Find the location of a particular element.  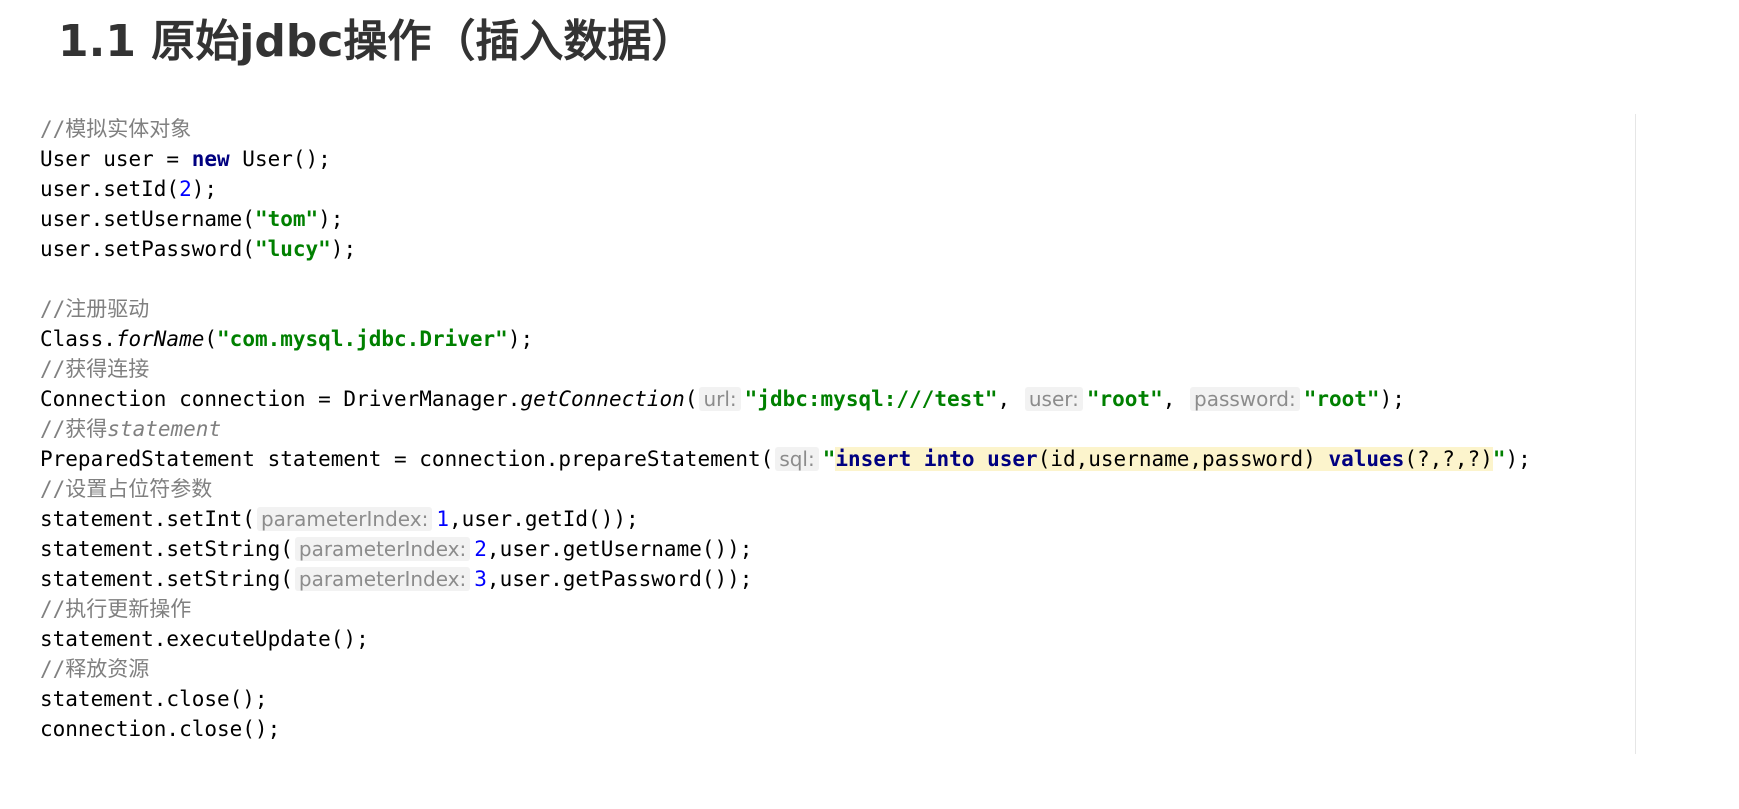

code-text: ,user.getId()); is located at coordinates (543, 519).